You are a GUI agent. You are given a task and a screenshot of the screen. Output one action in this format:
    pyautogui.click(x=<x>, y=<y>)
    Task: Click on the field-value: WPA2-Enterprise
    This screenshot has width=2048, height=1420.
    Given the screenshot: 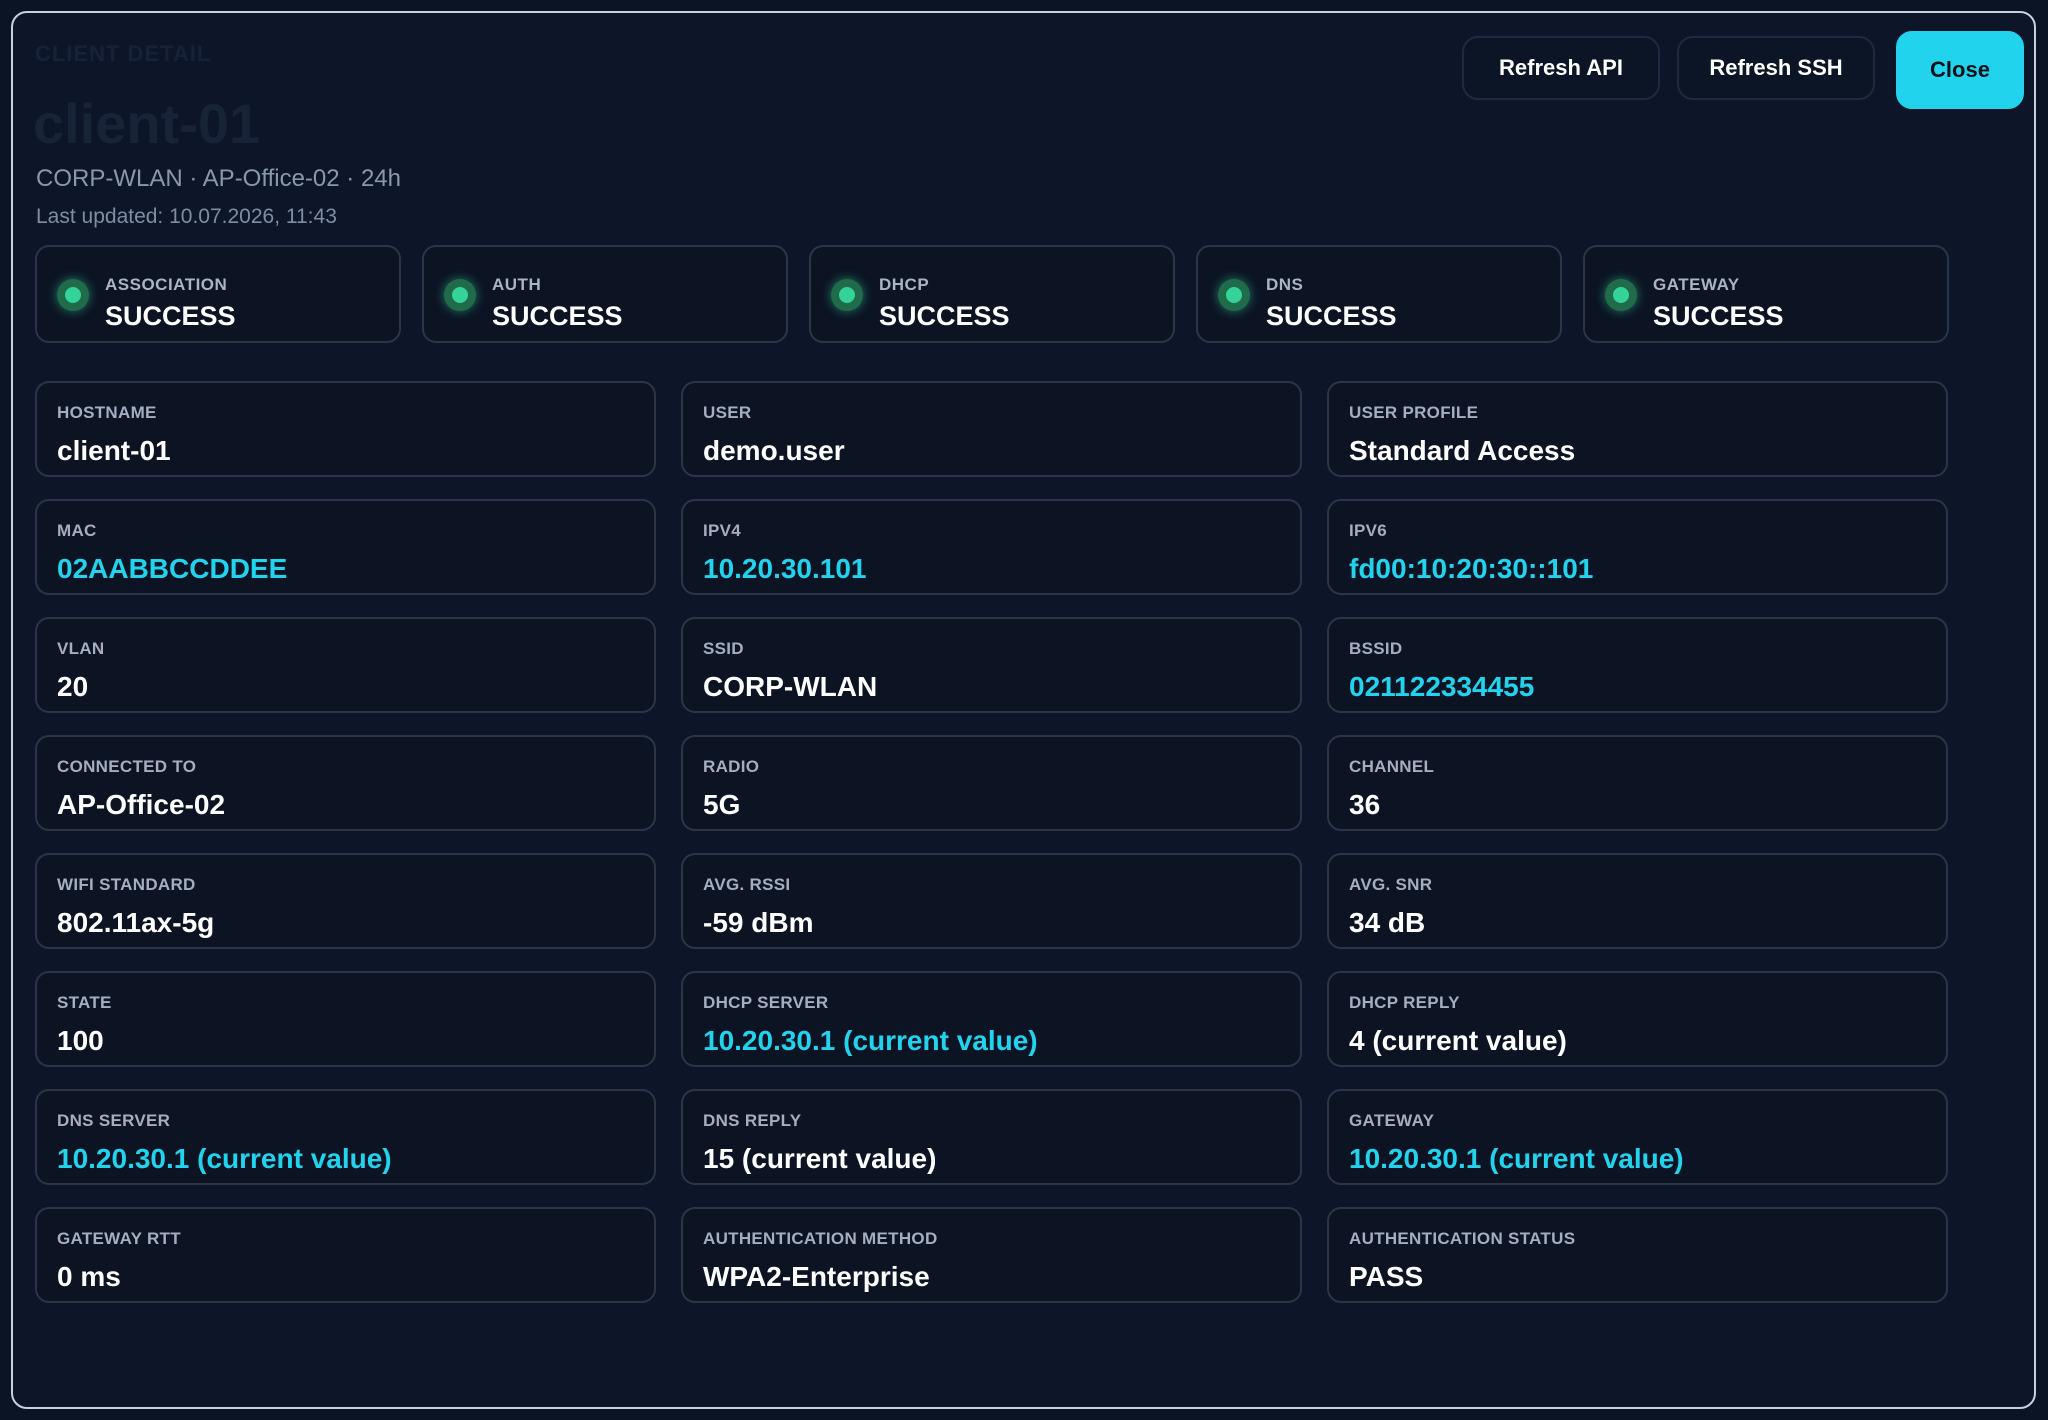 What is the action you would take?
    pyautogui.click(x=816, y=1276)
    